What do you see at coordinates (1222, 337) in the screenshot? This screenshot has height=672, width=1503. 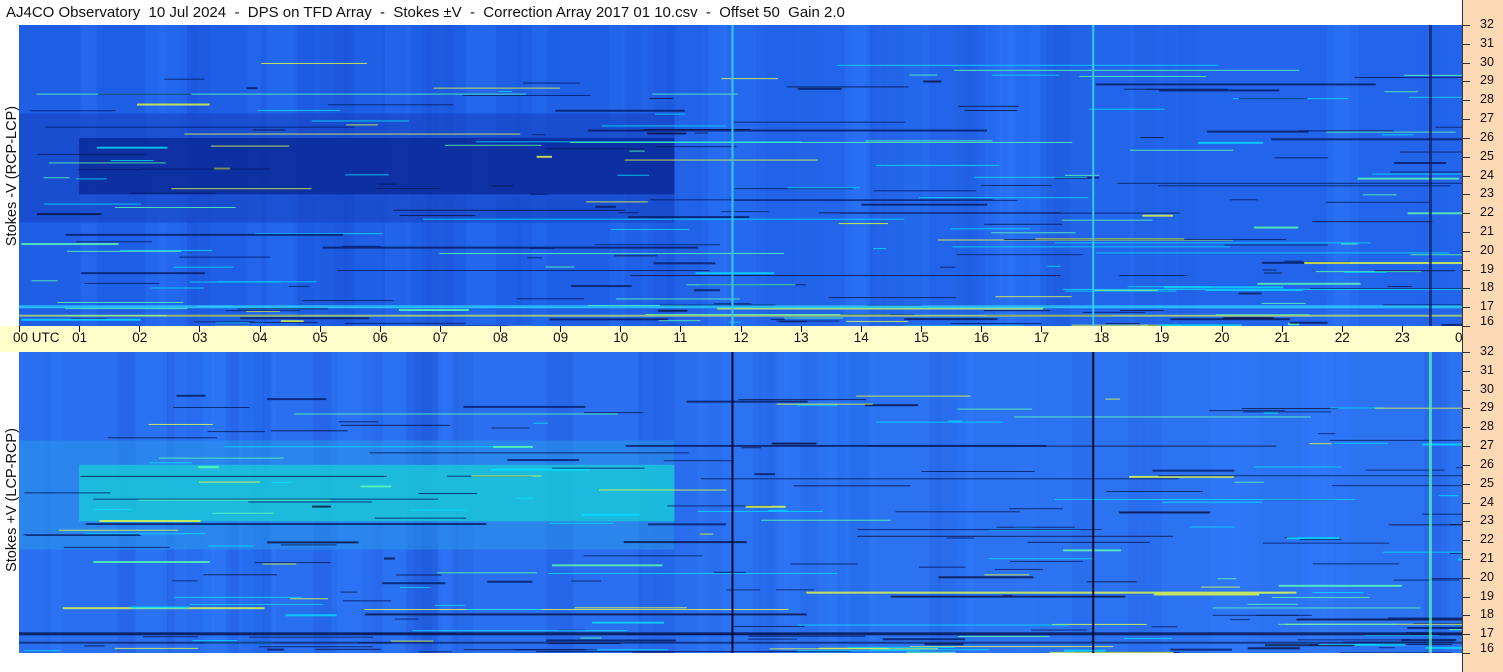 I see `time-tick-label: 20` at bounding box center [1222, 337].